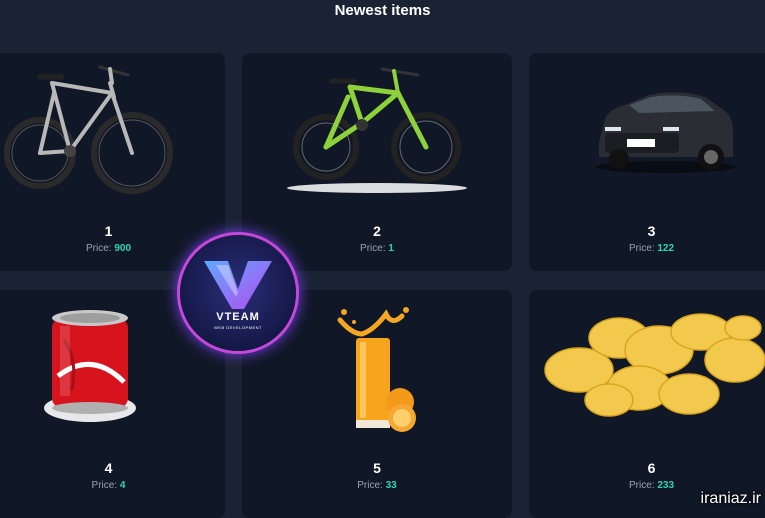 This screenshot has width=765, height=518. Describe the element at coordinates (377, 468) in the screenshot. I see `item-title: 5` at that location.